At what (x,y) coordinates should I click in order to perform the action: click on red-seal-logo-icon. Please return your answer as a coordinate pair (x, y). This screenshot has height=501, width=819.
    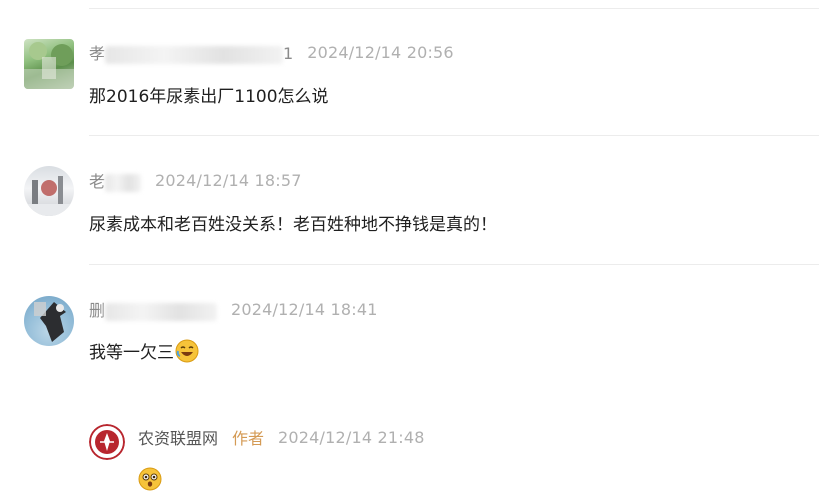
    Looking at the image, I should click on (107, 442).